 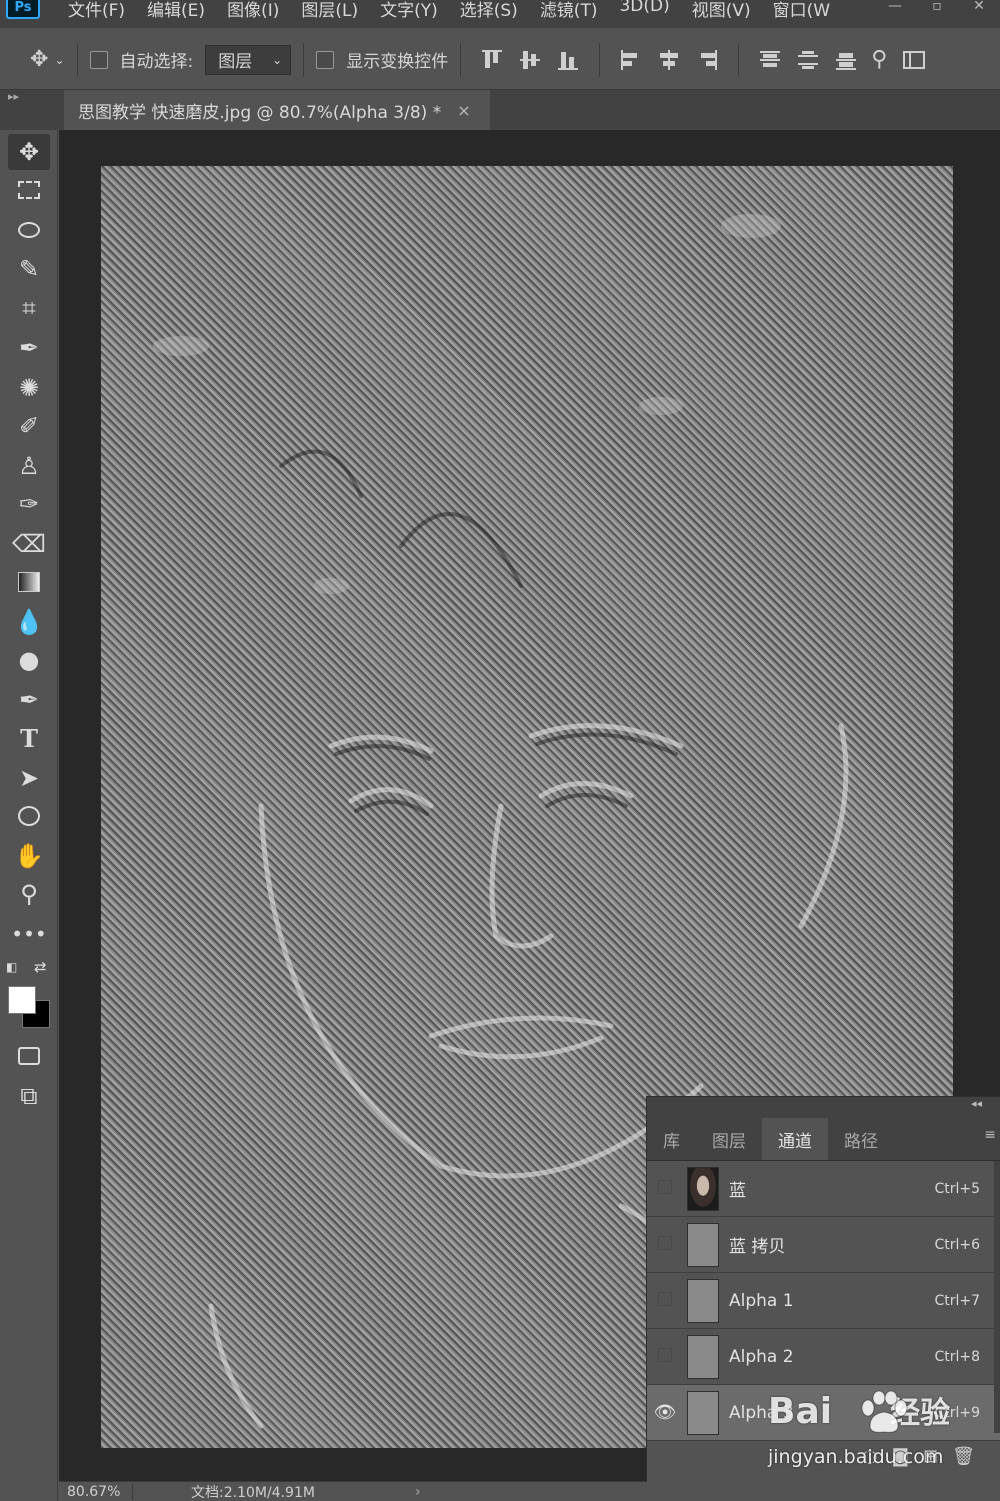 I want to click on document-tab: 思图教学 快速磨皮.jpg @ 80.7%(Alpha 3/8) * ×, so click(x=277, y=110).